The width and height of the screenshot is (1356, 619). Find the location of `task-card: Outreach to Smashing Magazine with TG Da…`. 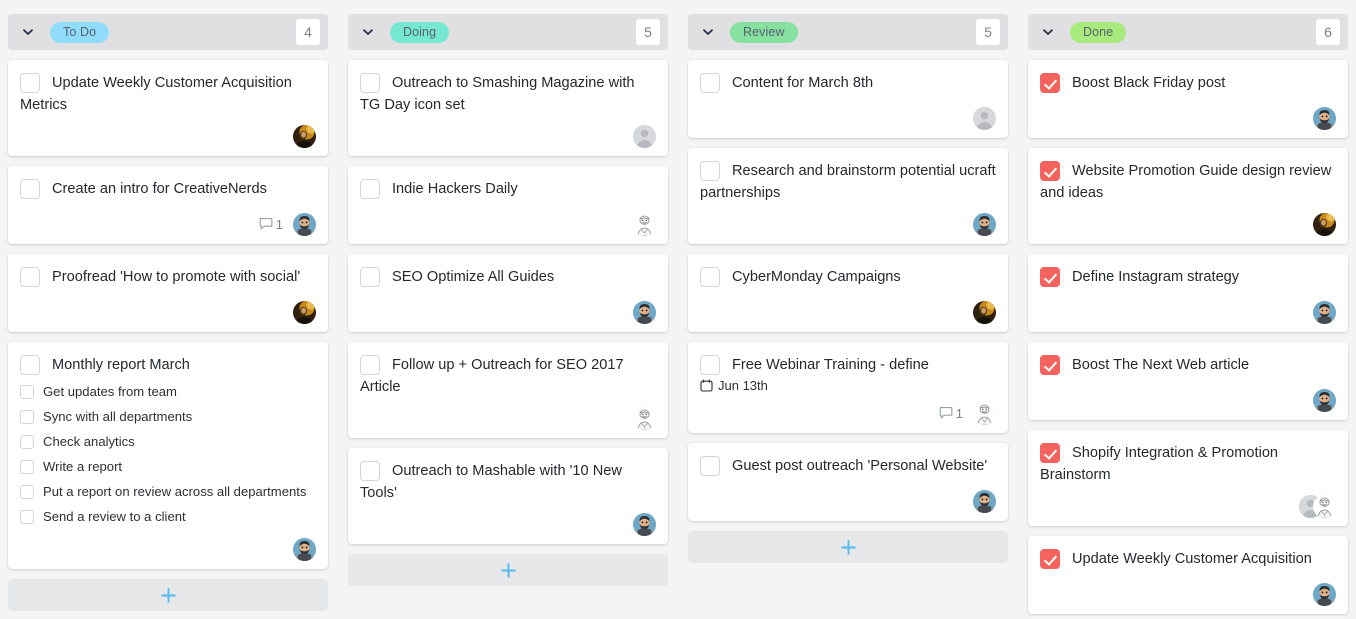

task-card: Outreach to Smashing Magazine with TG Da… is located at coordinates (508, 108).